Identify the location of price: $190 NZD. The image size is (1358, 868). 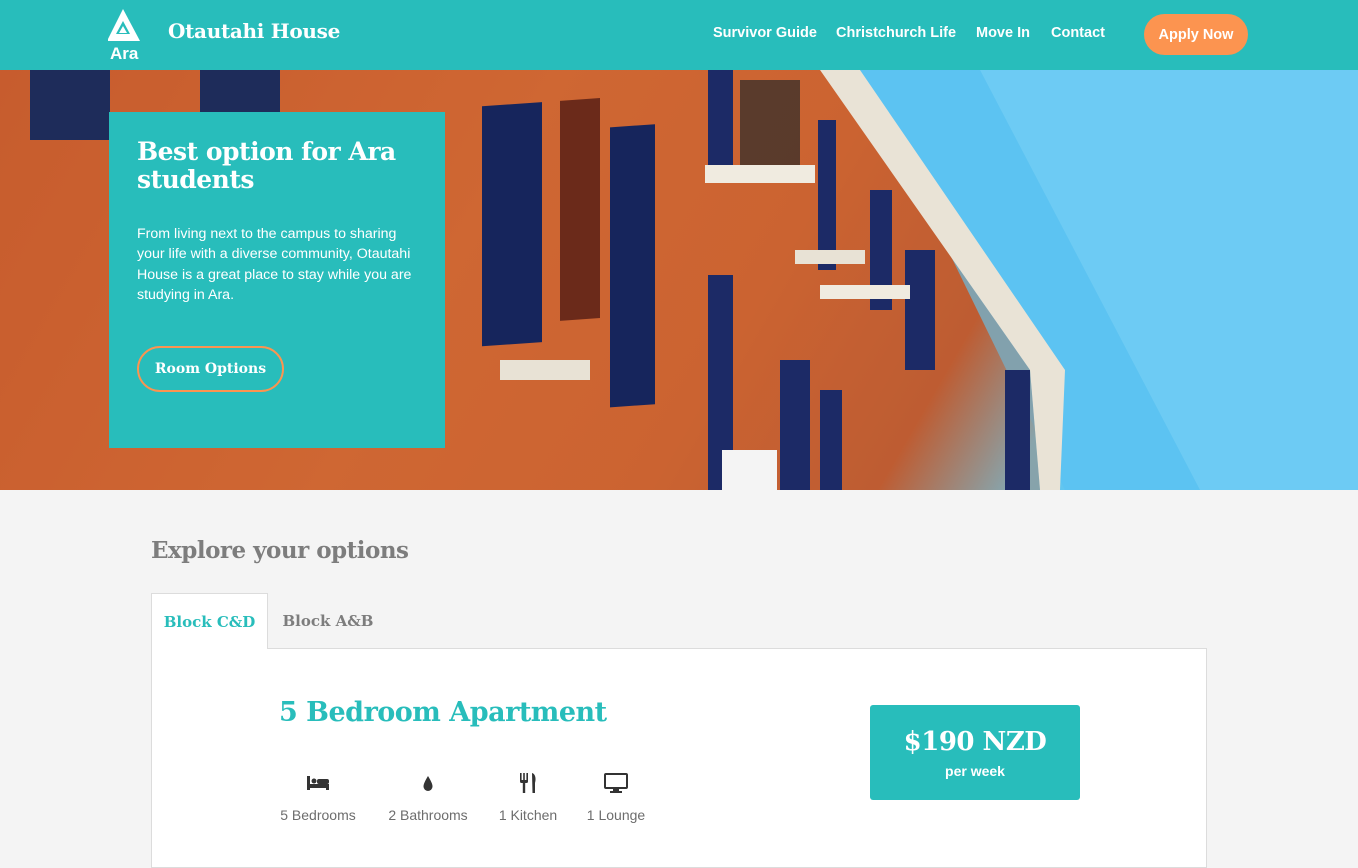
(975, 742).